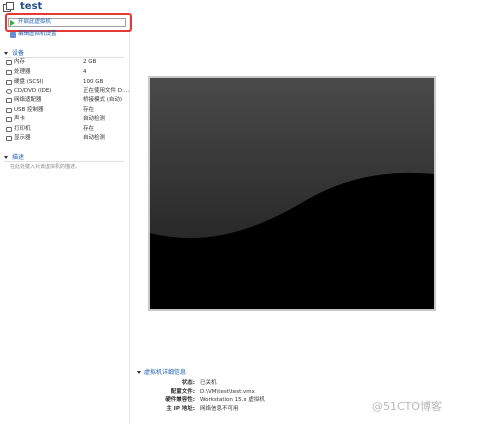 The height and width of the screenshot is (424, 480). What do you see at coordinates (208, 383) in the screenshot?
I see `detail-value: 已关机` at bounding box center [208, 383].